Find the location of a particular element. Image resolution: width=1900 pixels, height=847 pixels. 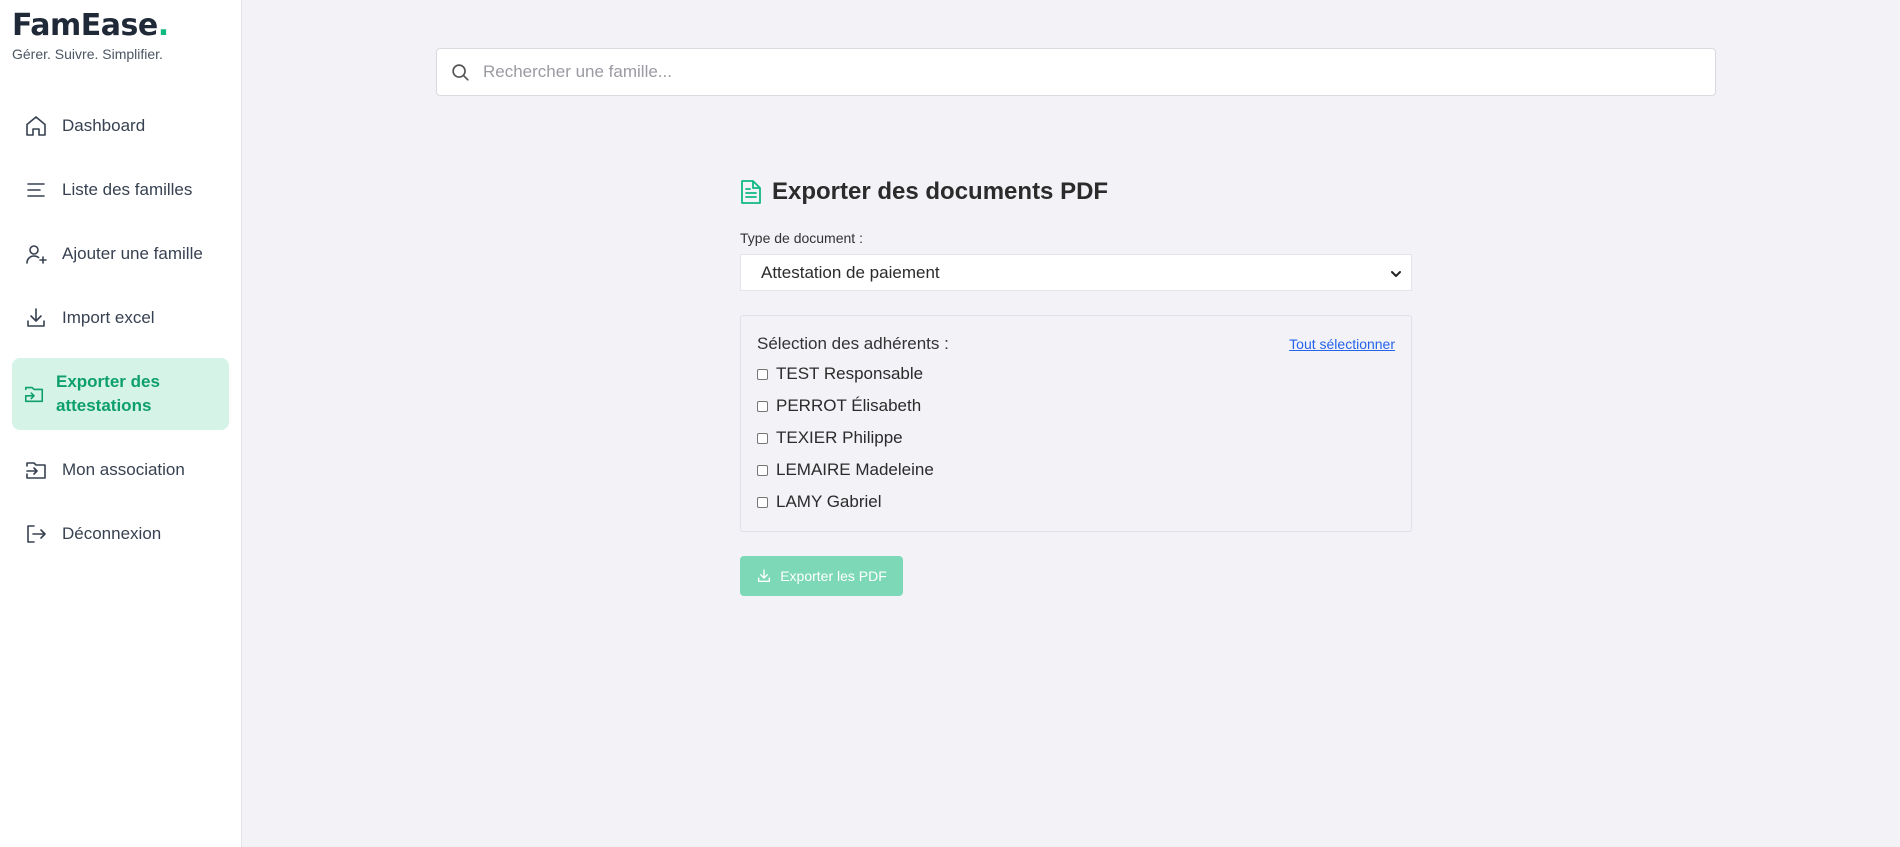

list-item: TEST Responsable is located at coordinates (1076, 374).